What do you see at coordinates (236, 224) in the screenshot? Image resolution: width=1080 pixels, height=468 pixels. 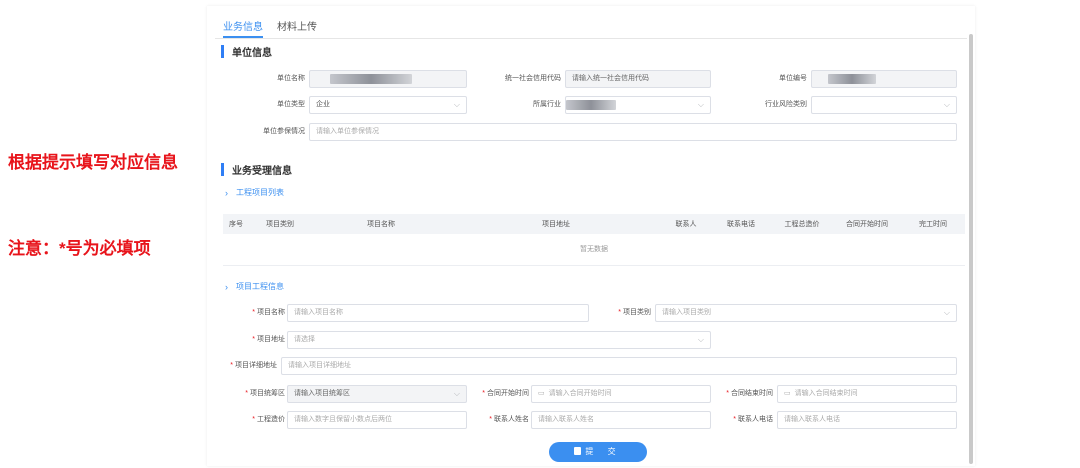 I see `col-header: 序号` at bounding box center [236, 224].